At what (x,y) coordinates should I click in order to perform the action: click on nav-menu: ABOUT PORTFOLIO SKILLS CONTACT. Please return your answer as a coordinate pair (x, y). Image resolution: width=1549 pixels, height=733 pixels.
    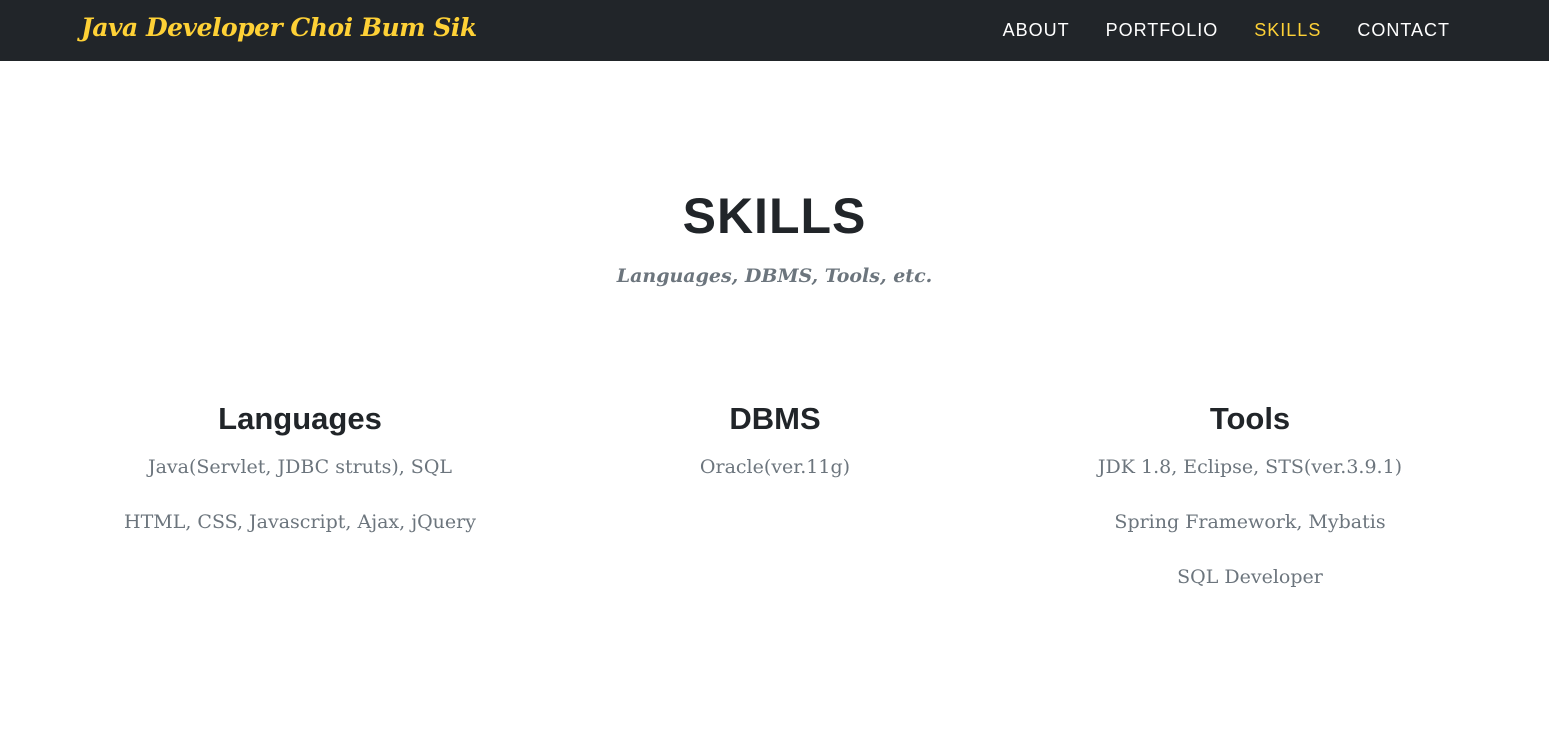
    Looking at the image, I should click on (1217, 30).